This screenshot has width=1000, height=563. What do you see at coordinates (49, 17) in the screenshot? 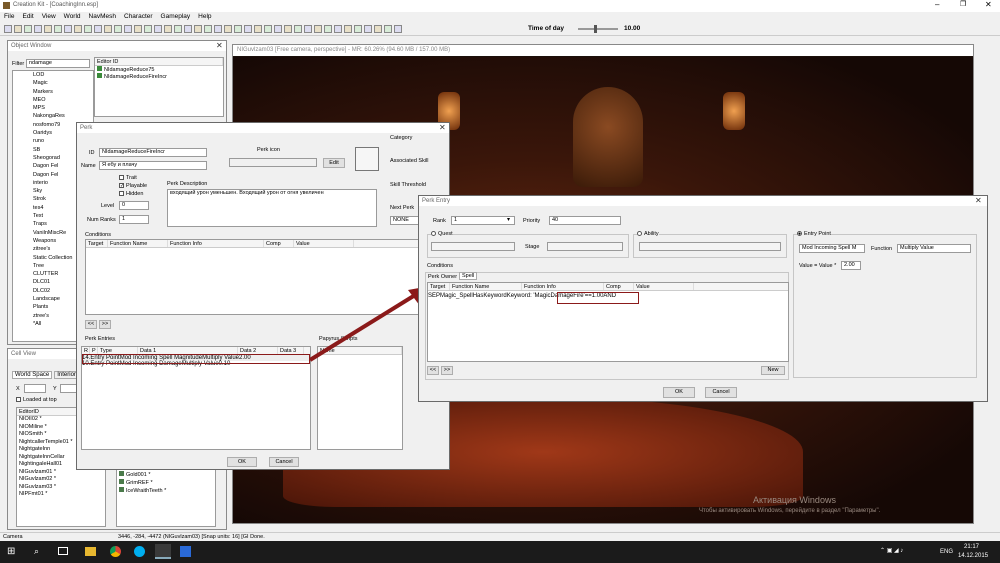
I see `menu-view: View` at bounding box center [49, 17].